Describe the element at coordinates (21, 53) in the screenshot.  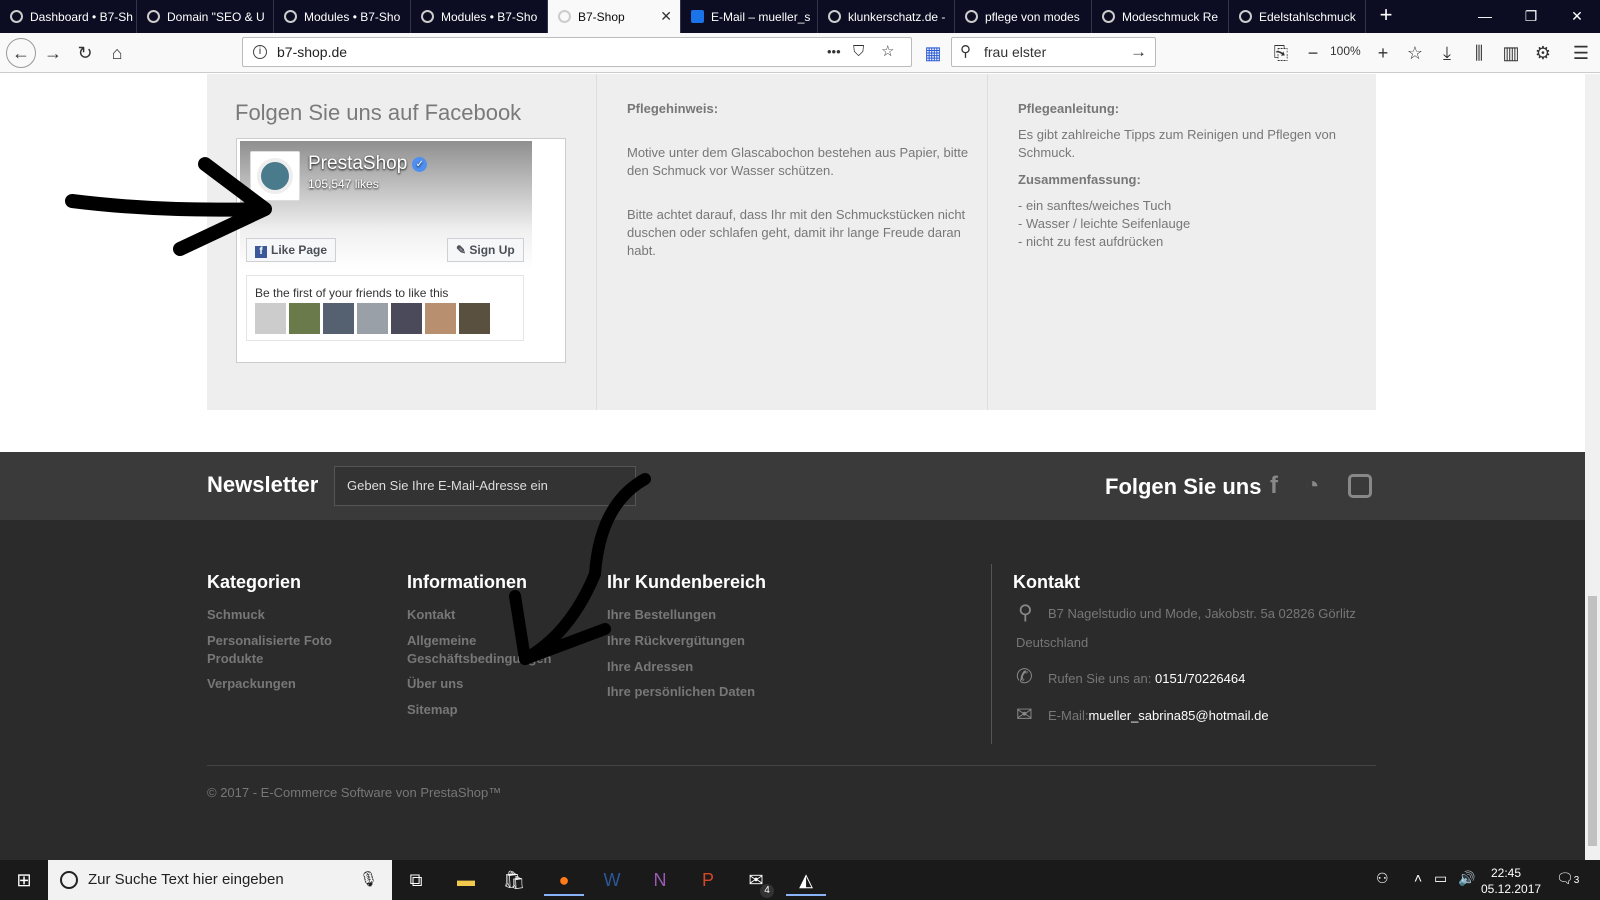
I see `back-button: ←` at that location.